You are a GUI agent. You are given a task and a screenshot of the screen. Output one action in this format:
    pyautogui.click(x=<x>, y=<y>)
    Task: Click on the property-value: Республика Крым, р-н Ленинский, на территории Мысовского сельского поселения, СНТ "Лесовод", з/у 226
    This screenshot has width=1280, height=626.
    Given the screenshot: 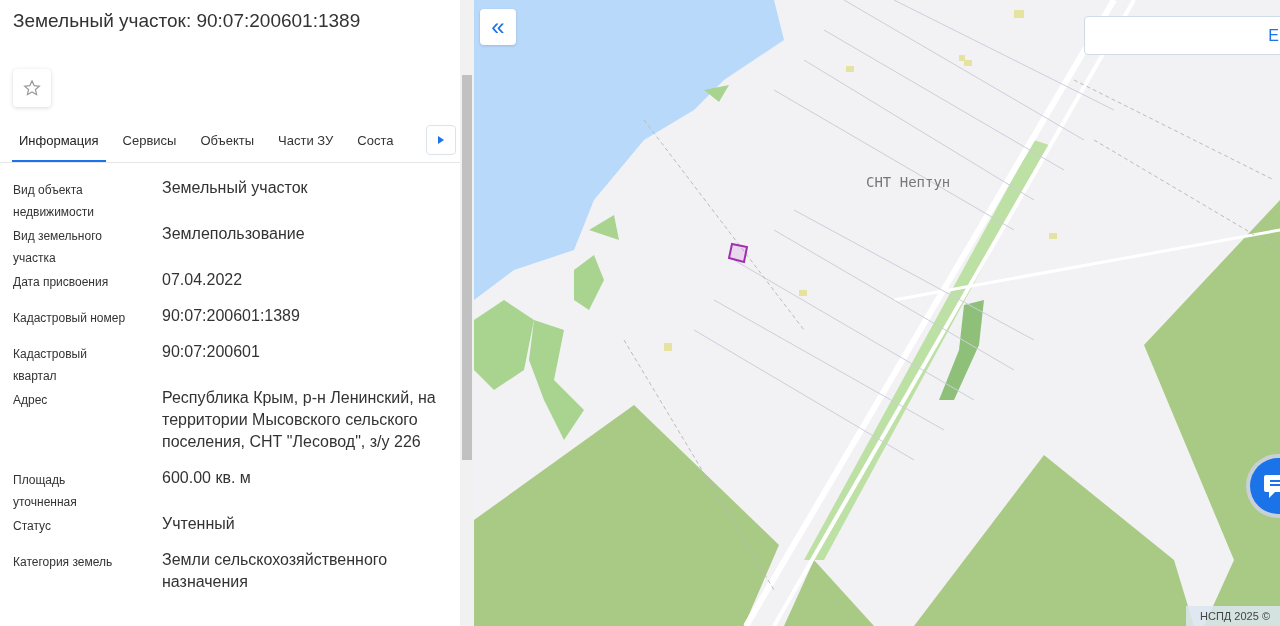 What is the action you would take?
    pyautogui.click(x=299, y=420)
    